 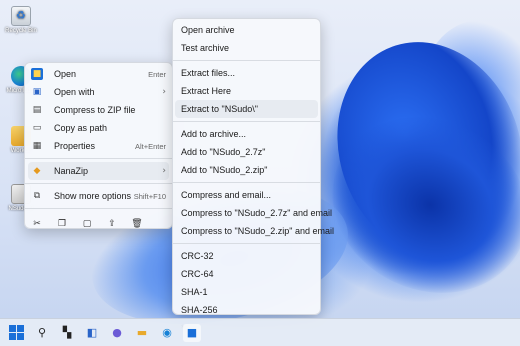 I want to click on menu-item-show-more-options: ⧉ Show more options Shift+F10, so click(x=98, y=196).